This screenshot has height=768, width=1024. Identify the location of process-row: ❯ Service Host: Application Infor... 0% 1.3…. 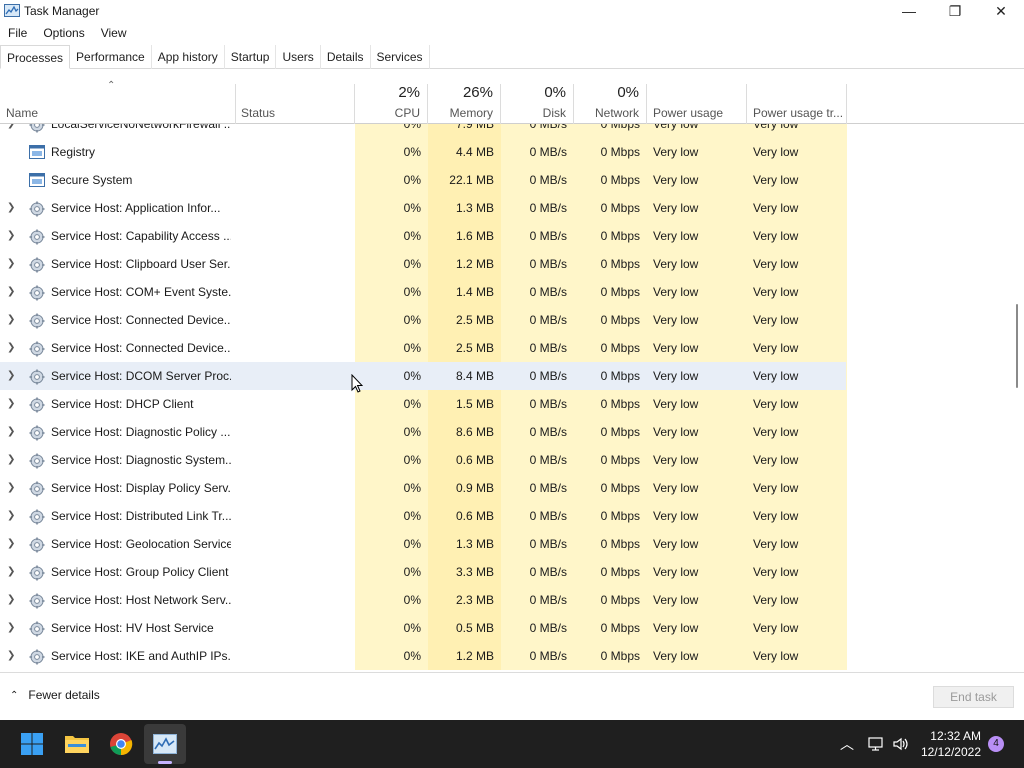
(423, 208).